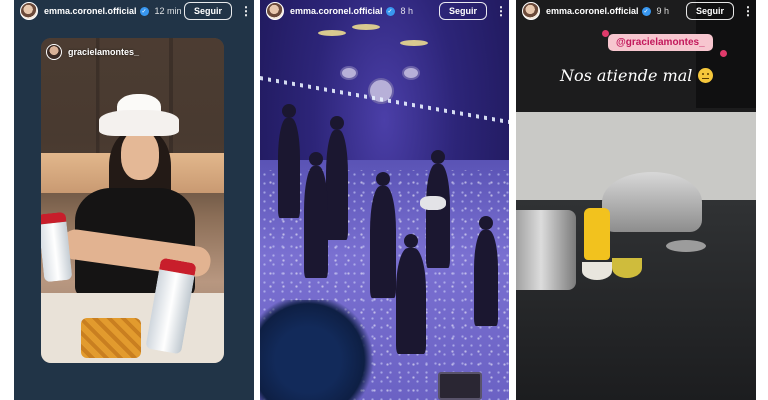 The image size is (768, 400). What do you see at coordinates (54, 52) in the screenshot?
I see `mention-avatar` at bounding box center [54, 52].